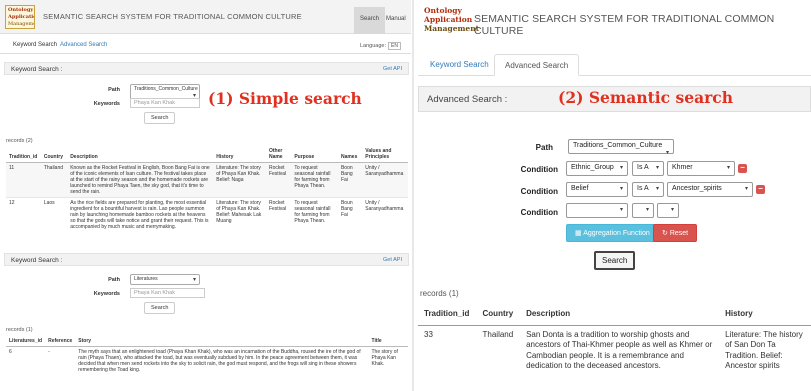 This screenshot has width=811, height=391. Describe the element at coordinates (54, 214) in the screenshot. I see `table-cell: Laos` at that location.